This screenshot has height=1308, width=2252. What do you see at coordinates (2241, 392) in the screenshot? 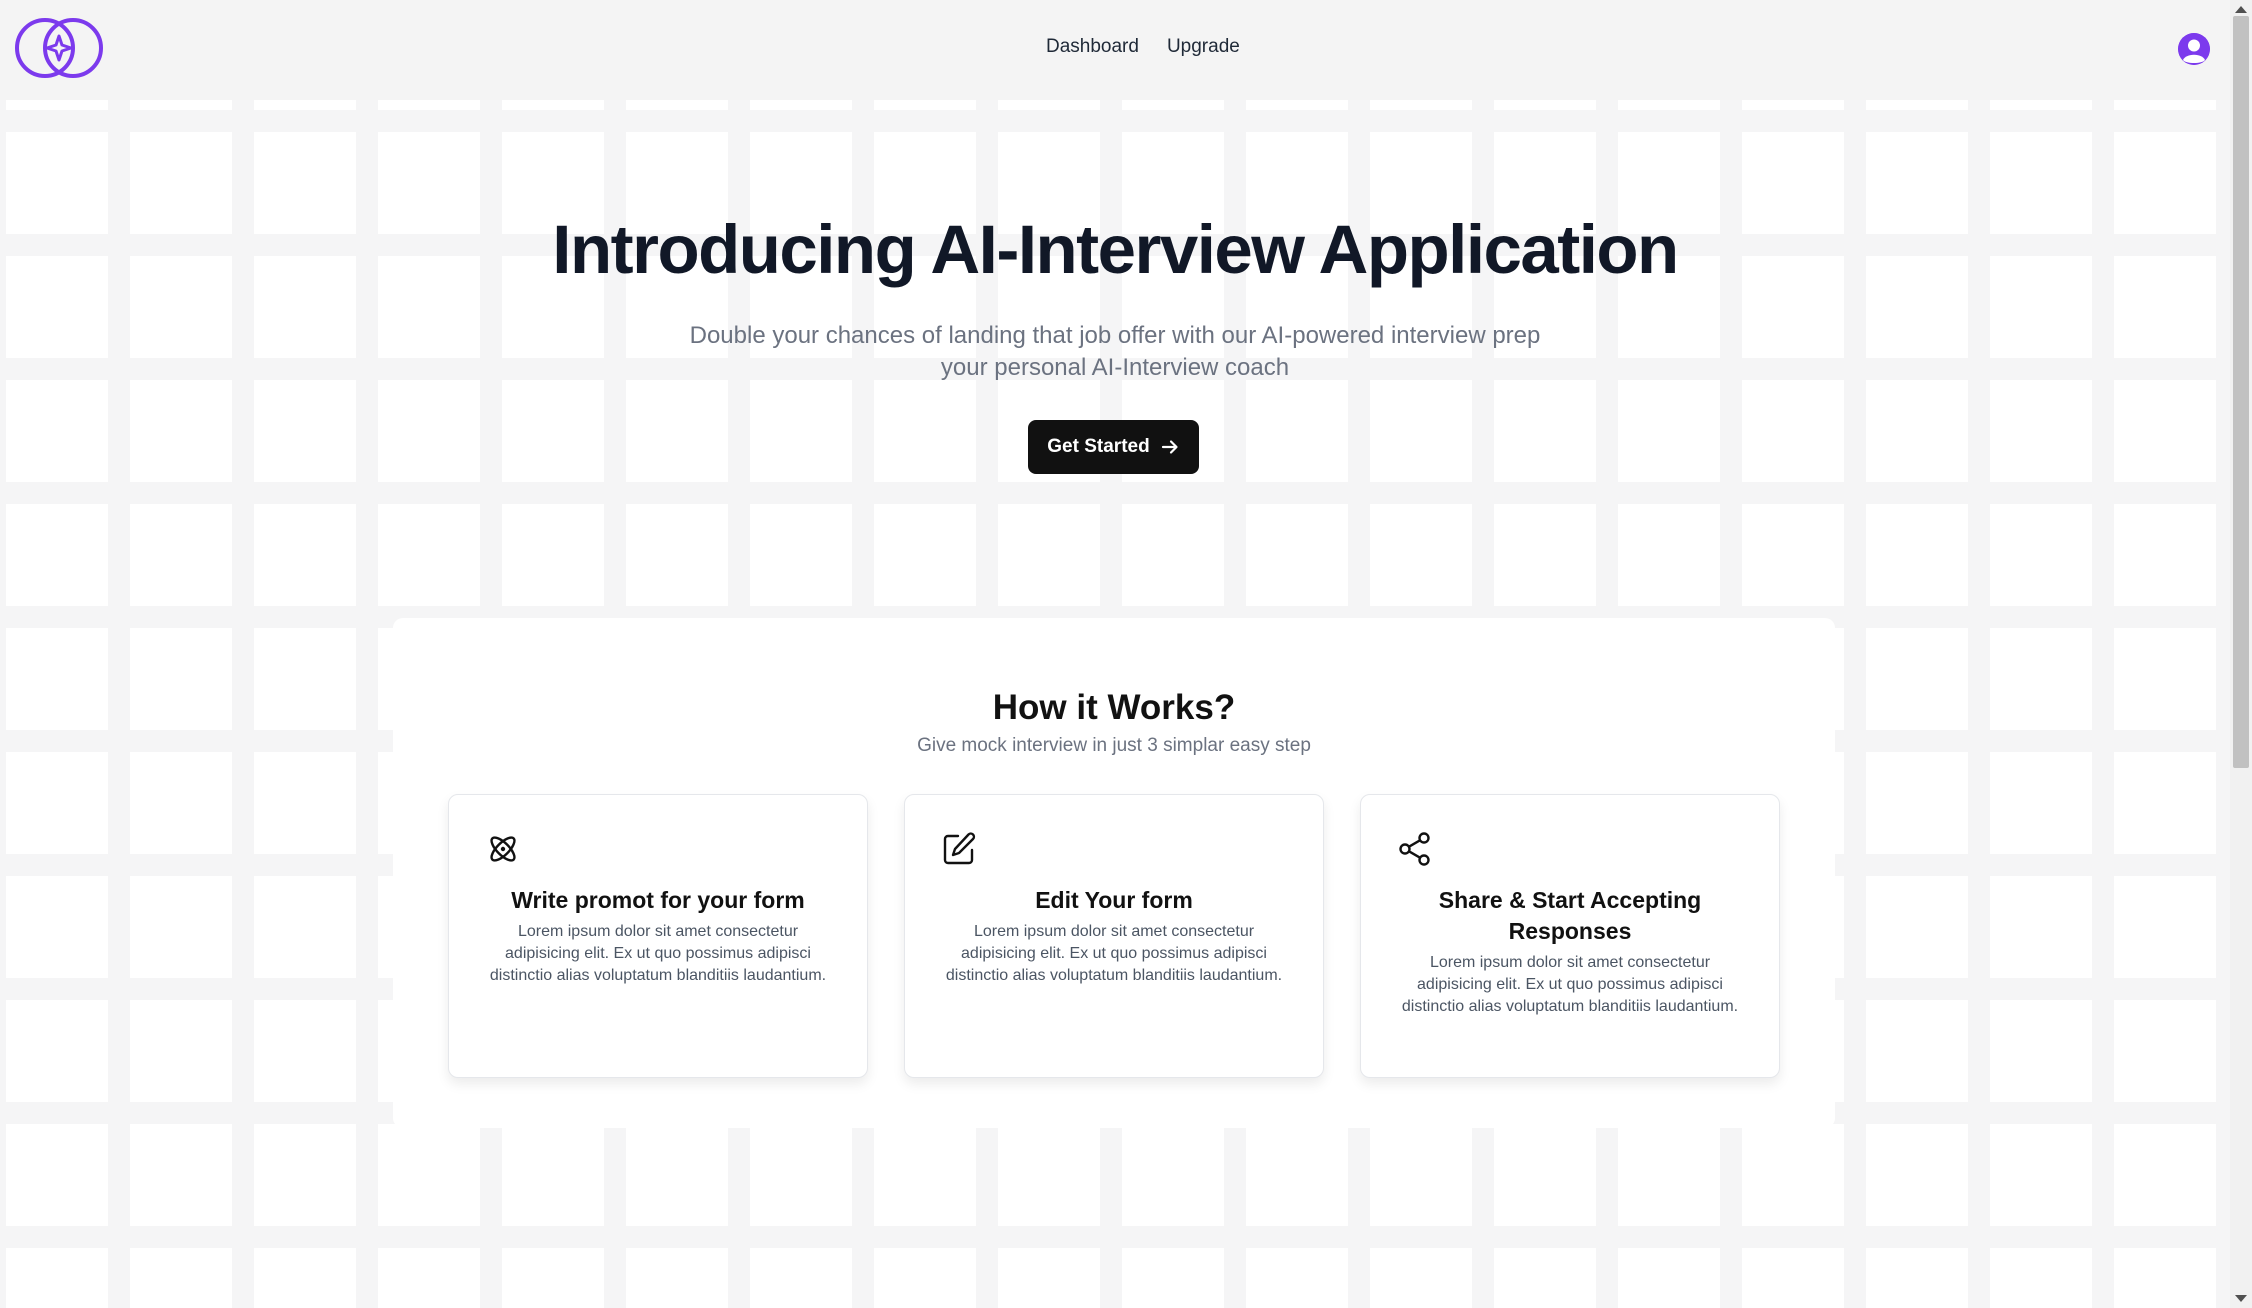
I see `scrollbar-thumb` at bounding box center [2241, 392].